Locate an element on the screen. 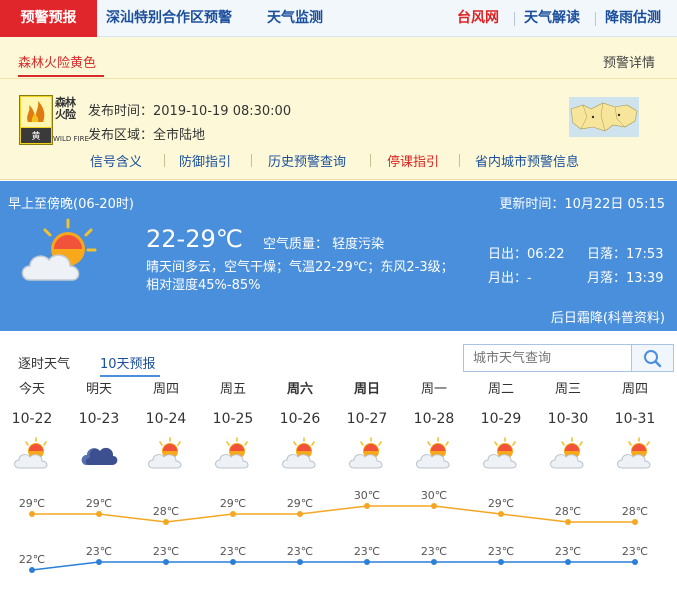 The image size is (677, 594). issue-area-row: 发布区域：全市陆地 is located at coordinates (146, 133).